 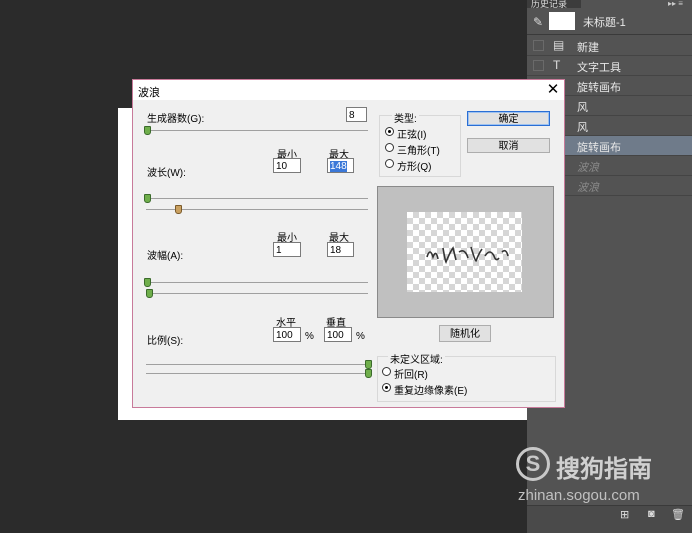 What do you see at coordinates (257, 130) in the screenshot?
I see `generators-slider-track` at bounding box center [257, 130].